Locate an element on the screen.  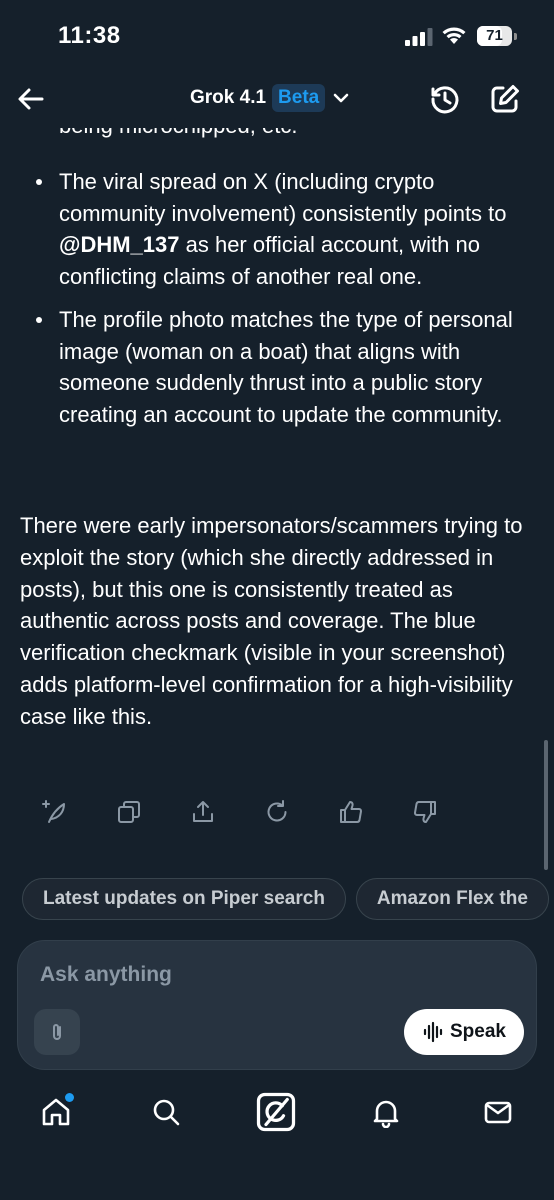
bottom-navigation is located at coordinates (277, 1116).